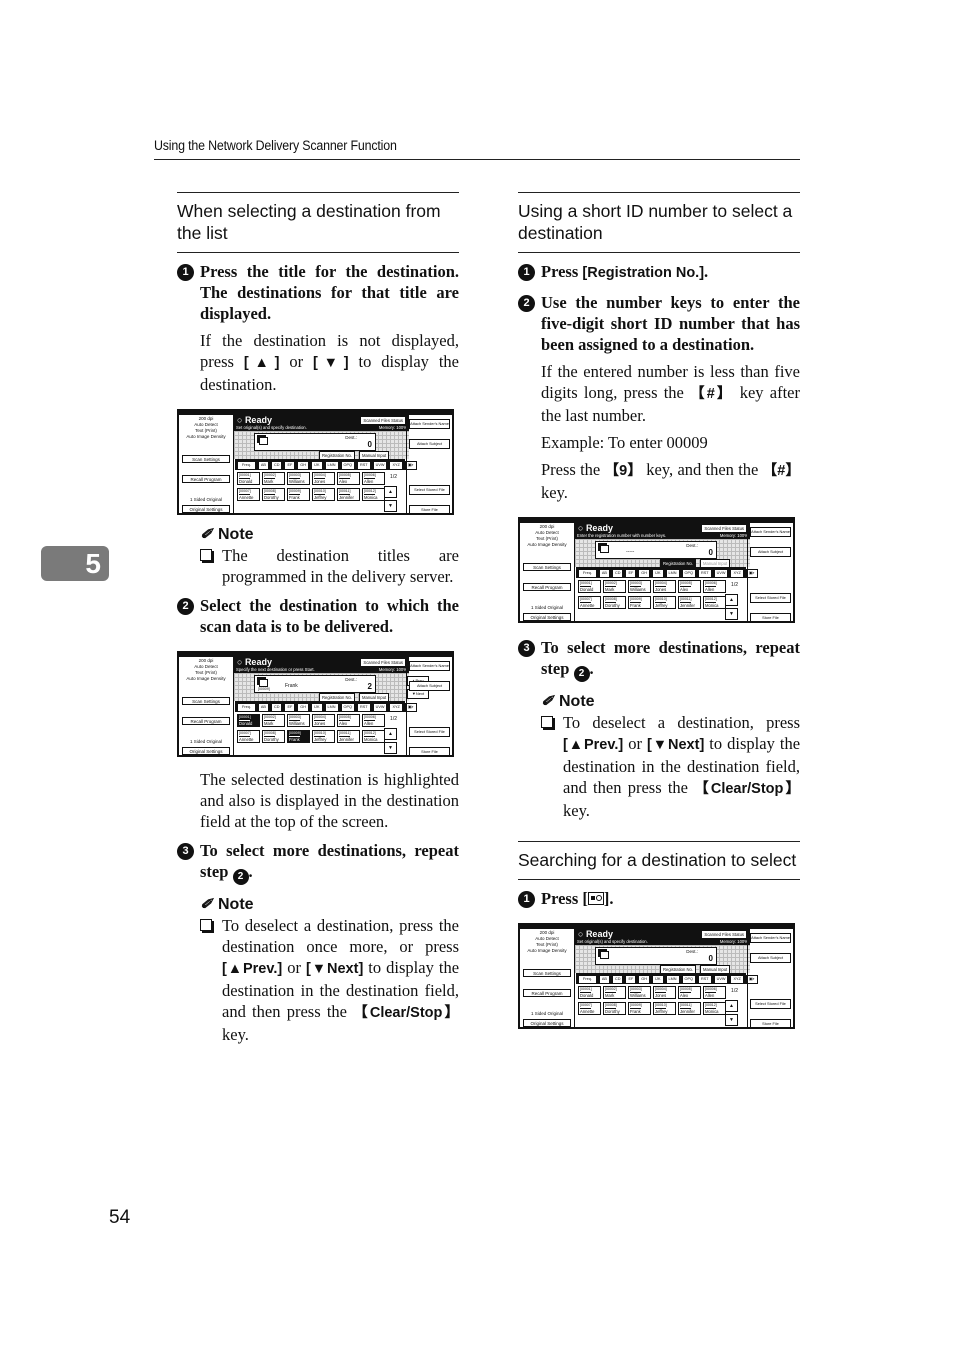 This screenshot has width=954, height=1351. Describe the element at coordinates (315, 684) in the screenshot. I see `destination-field: [00009] Frank Dest.: 2` at that location.